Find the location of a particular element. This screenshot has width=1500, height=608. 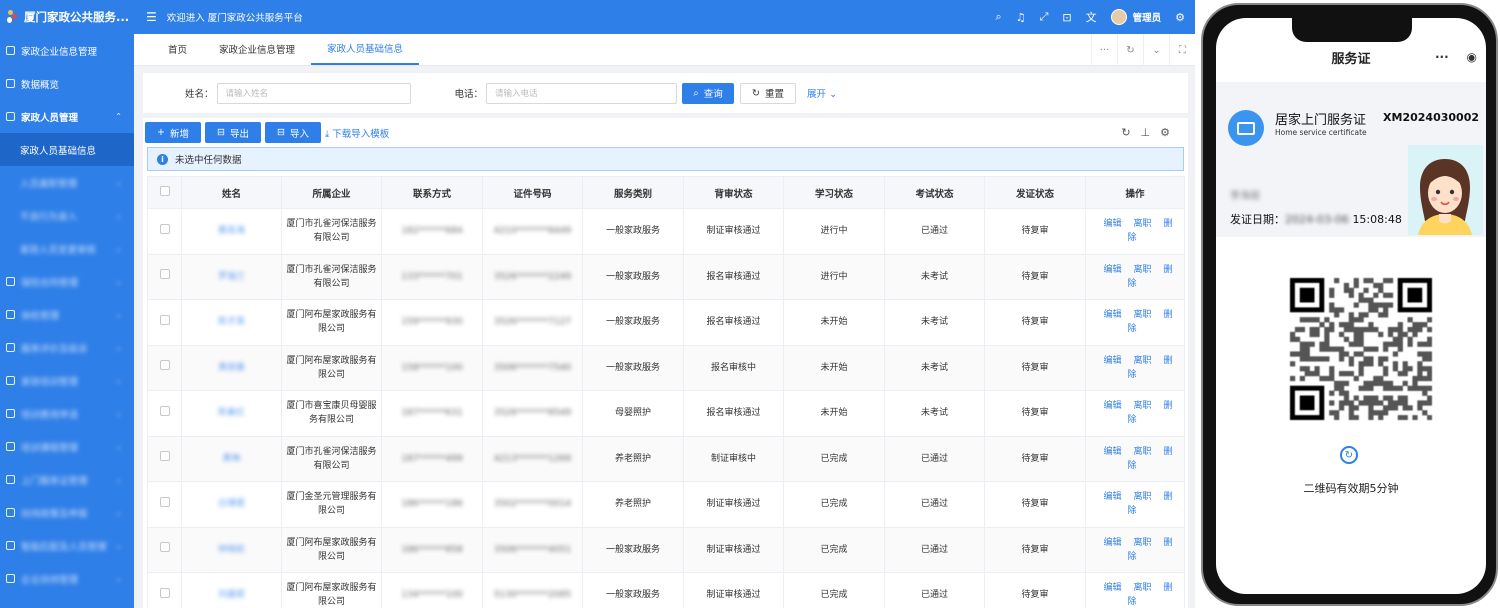

search-icon: ⌕ is located at coordinates (999, 17).